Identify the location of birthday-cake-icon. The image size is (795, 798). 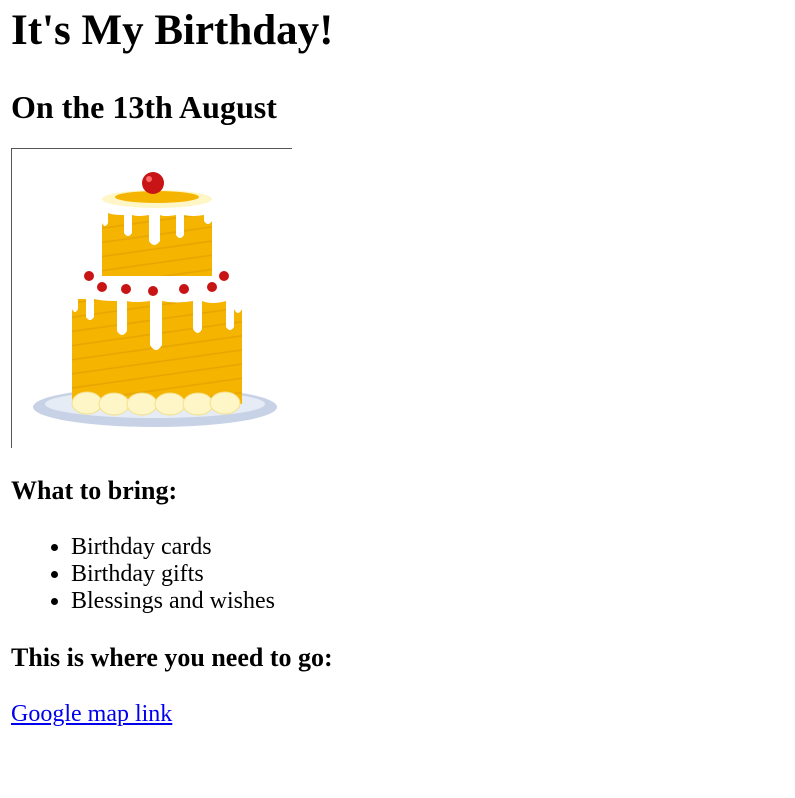
(155, 299).